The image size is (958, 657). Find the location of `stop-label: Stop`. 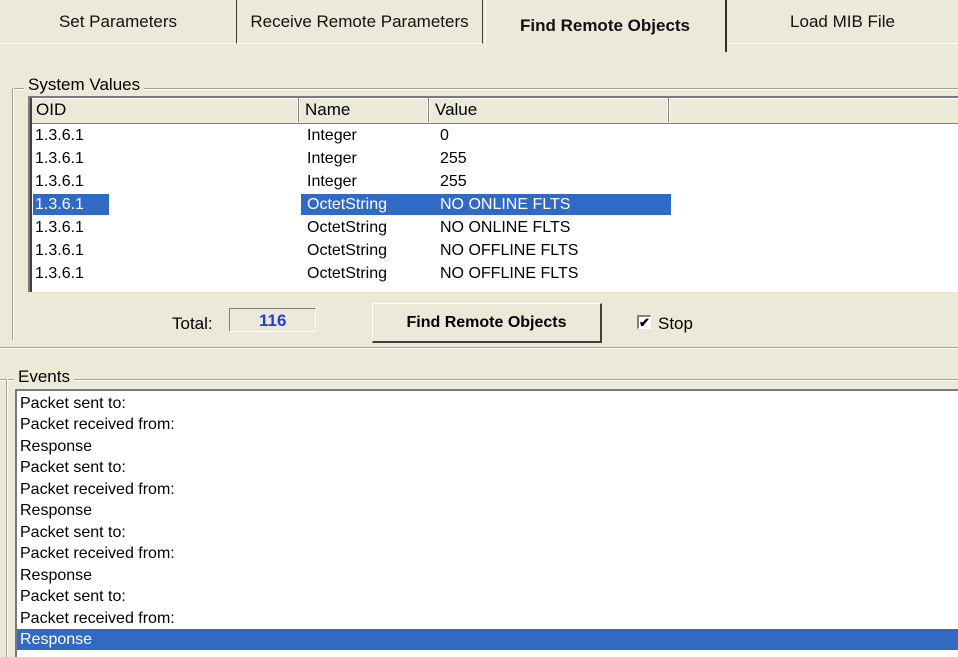

stop-label: Stop is located at coordinates (675, 324).